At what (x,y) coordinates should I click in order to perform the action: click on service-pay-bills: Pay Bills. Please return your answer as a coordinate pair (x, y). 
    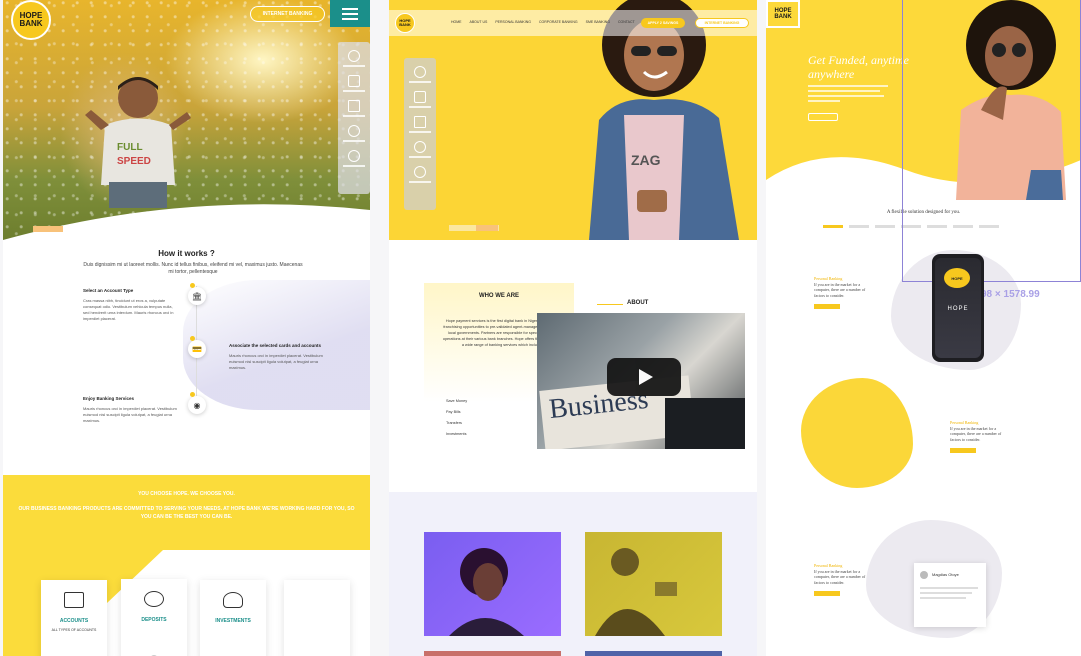
    Looking at the image, I should click on (456, 412).